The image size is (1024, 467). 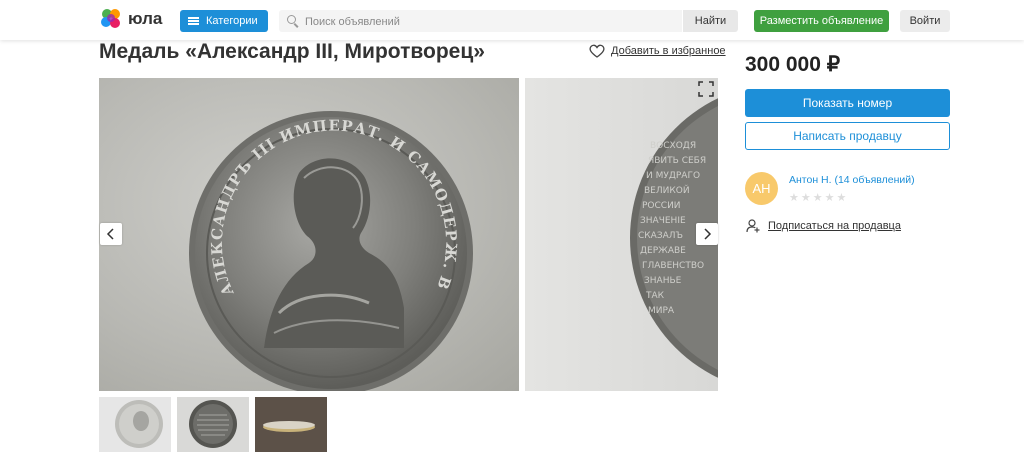 I want to click on categories-button: Категории, so click(x=224, y=21).